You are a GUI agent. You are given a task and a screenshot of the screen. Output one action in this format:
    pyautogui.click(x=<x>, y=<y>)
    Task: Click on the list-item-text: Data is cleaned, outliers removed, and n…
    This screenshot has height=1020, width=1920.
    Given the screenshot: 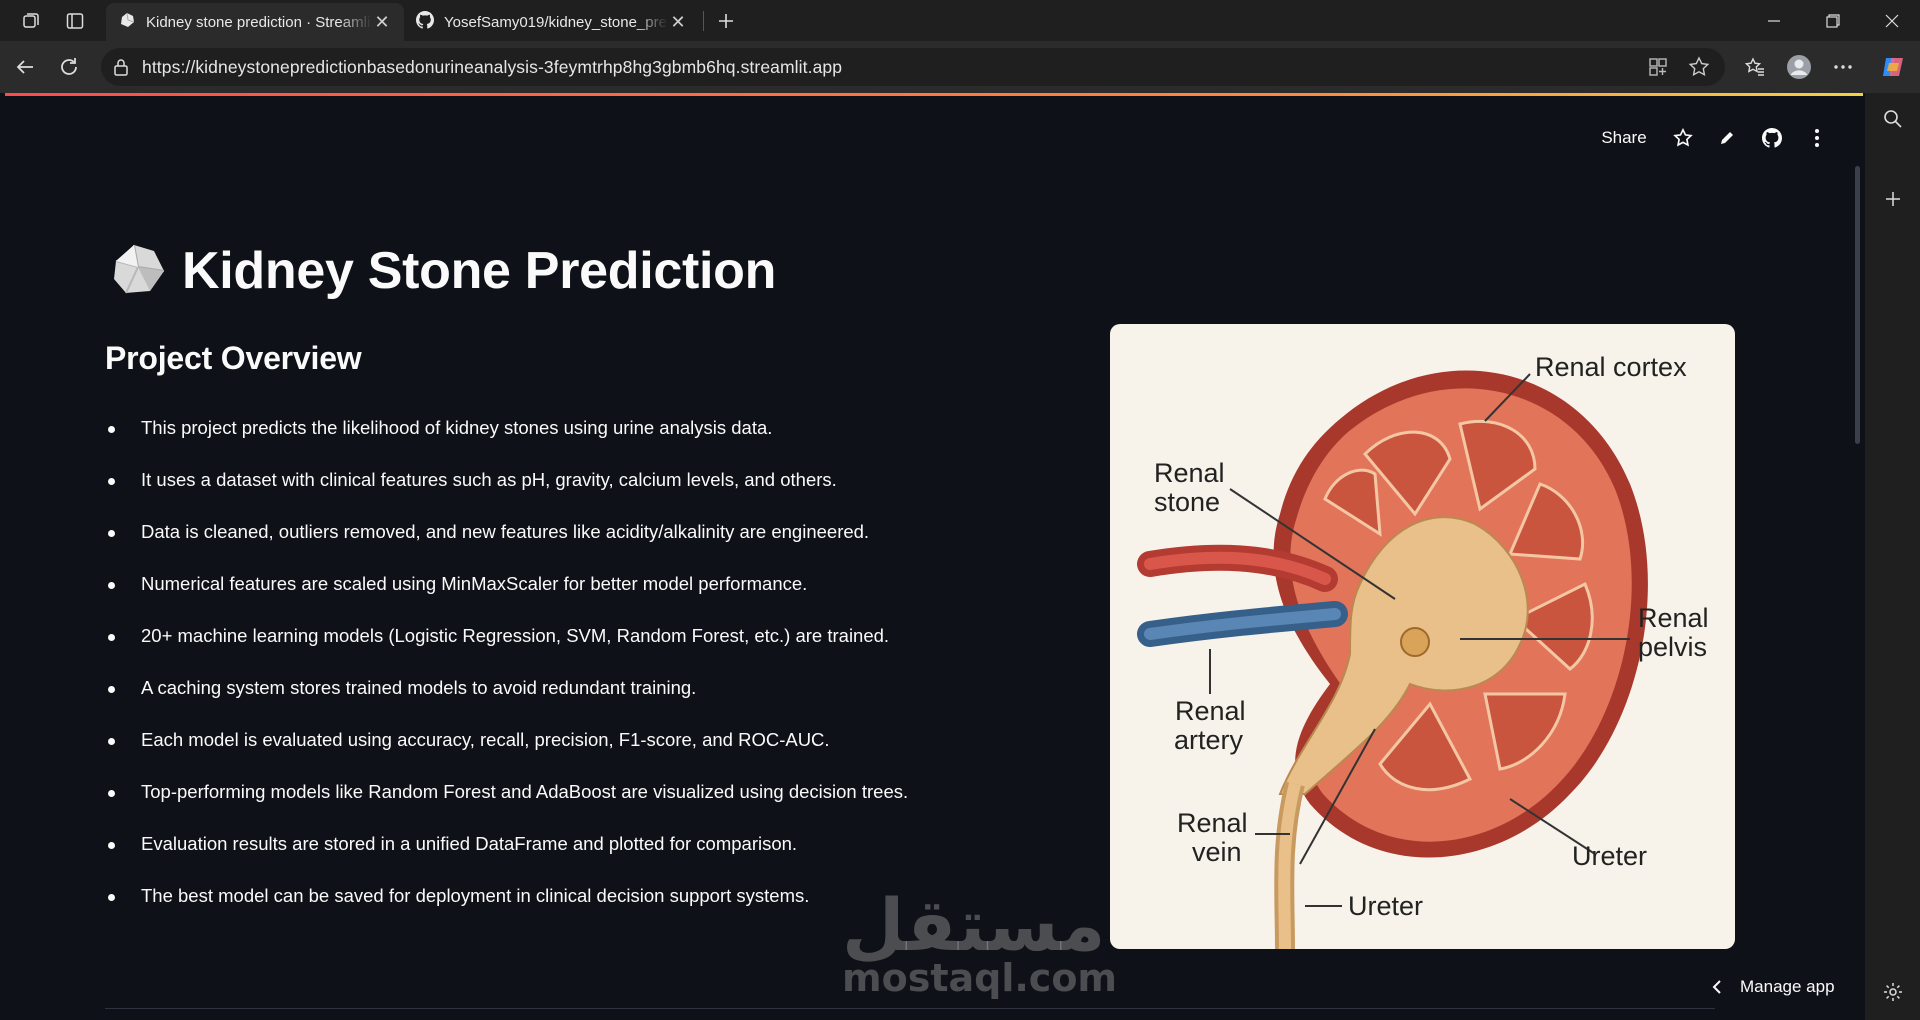 What is the action you would take?
    pyautogui.click(x=505, y=531)
    